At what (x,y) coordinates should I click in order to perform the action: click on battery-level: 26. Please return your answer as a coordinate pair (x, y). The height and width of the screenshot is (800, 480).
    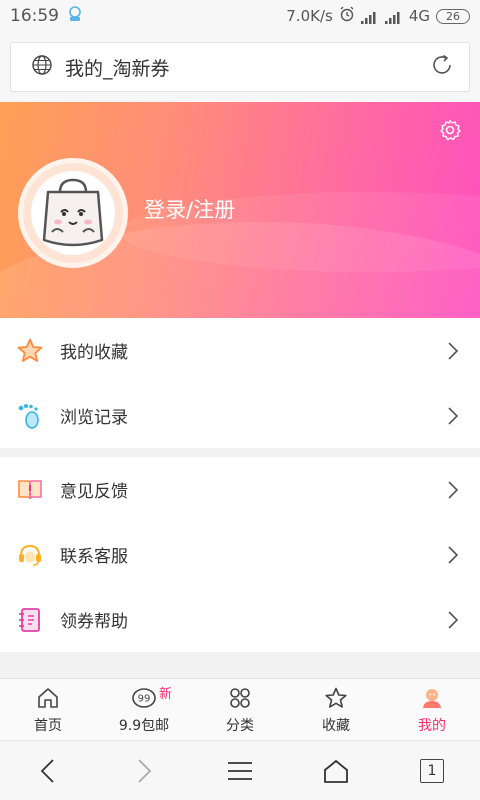
    Looking at the image, I should click on (453, 16).